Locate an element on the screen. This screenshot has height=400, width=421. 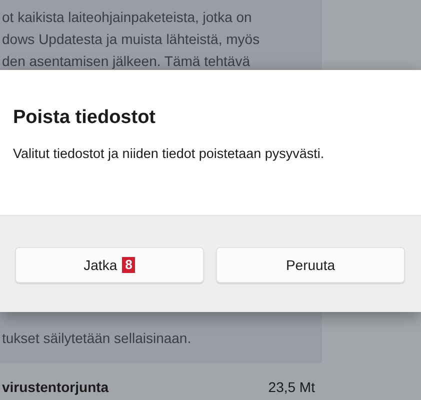
dialog-message: Valitut tiedostot ja niiden tiedot poistetaan pysyvästi. is located at coordinates (169, 154).